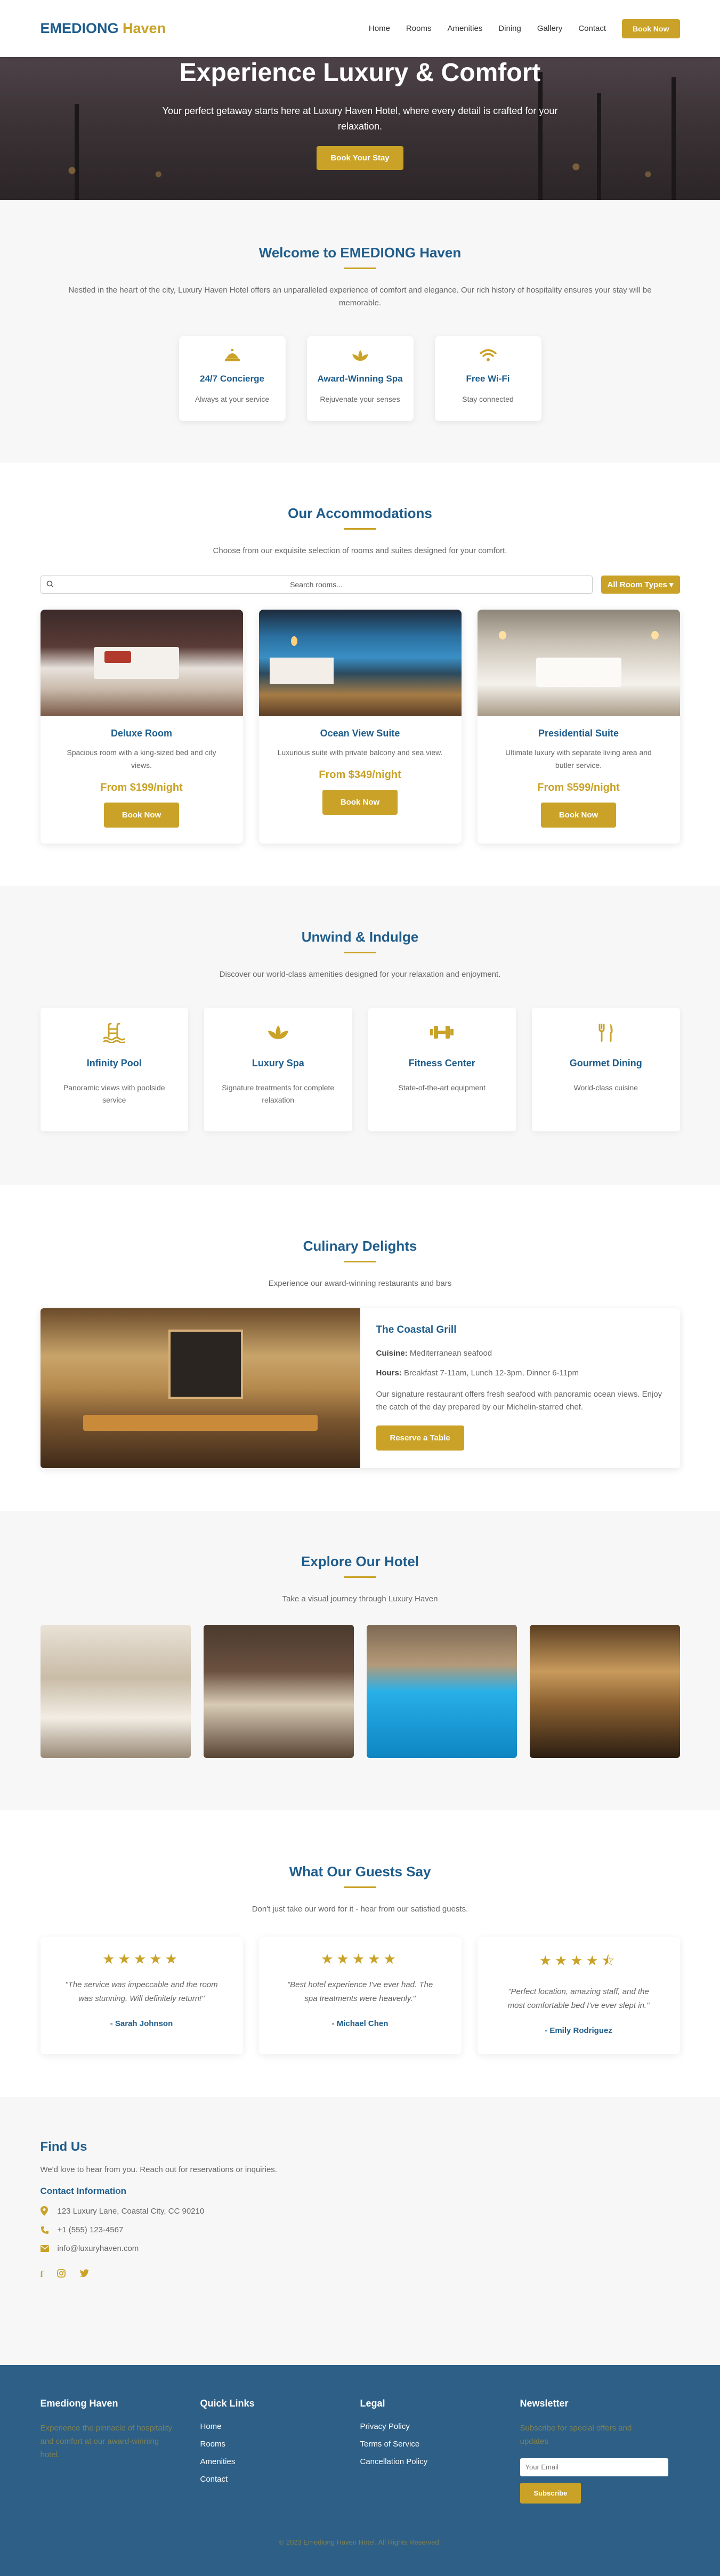 The width and height of the screenshot is (720, 2576). Describe the element at coordinates (440, 2444) in the screenshot. I see `footer-link-terms: Terms of Service` at that location.